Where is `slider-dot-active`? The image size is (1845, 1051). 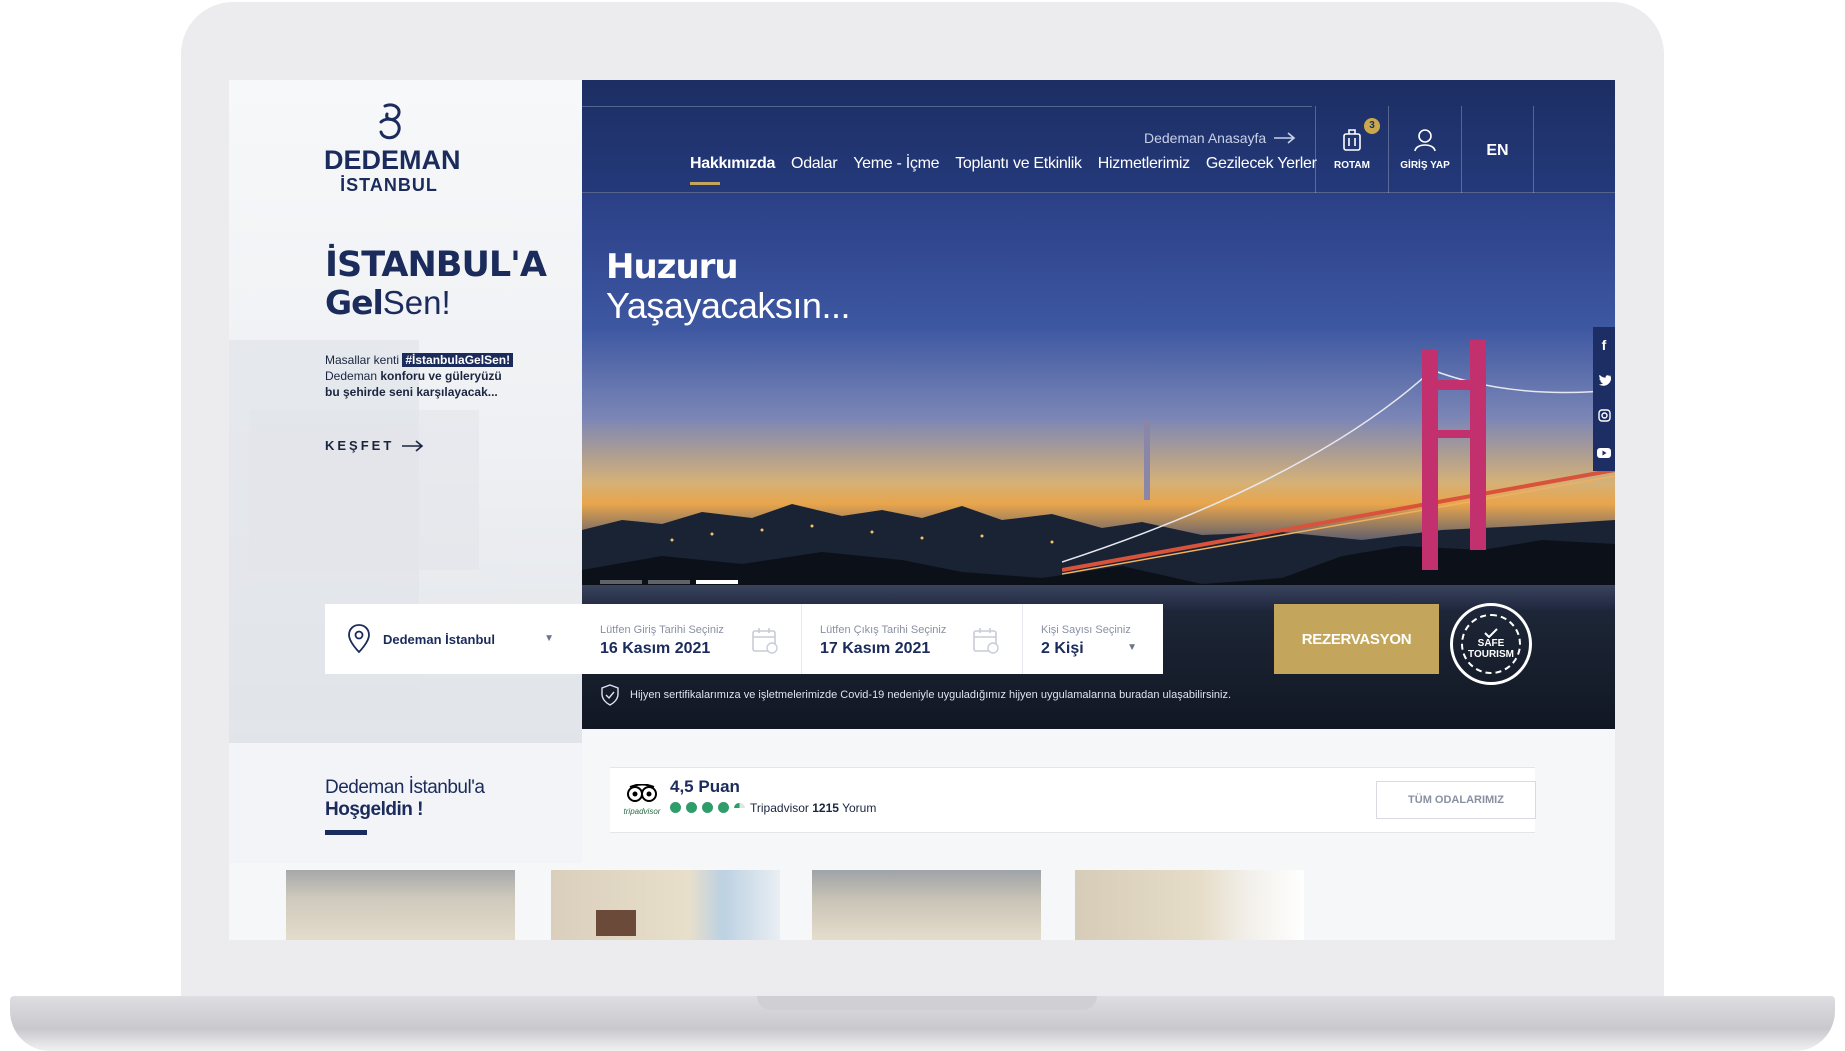 slider-dot-active is located at coordinates (717, 582).